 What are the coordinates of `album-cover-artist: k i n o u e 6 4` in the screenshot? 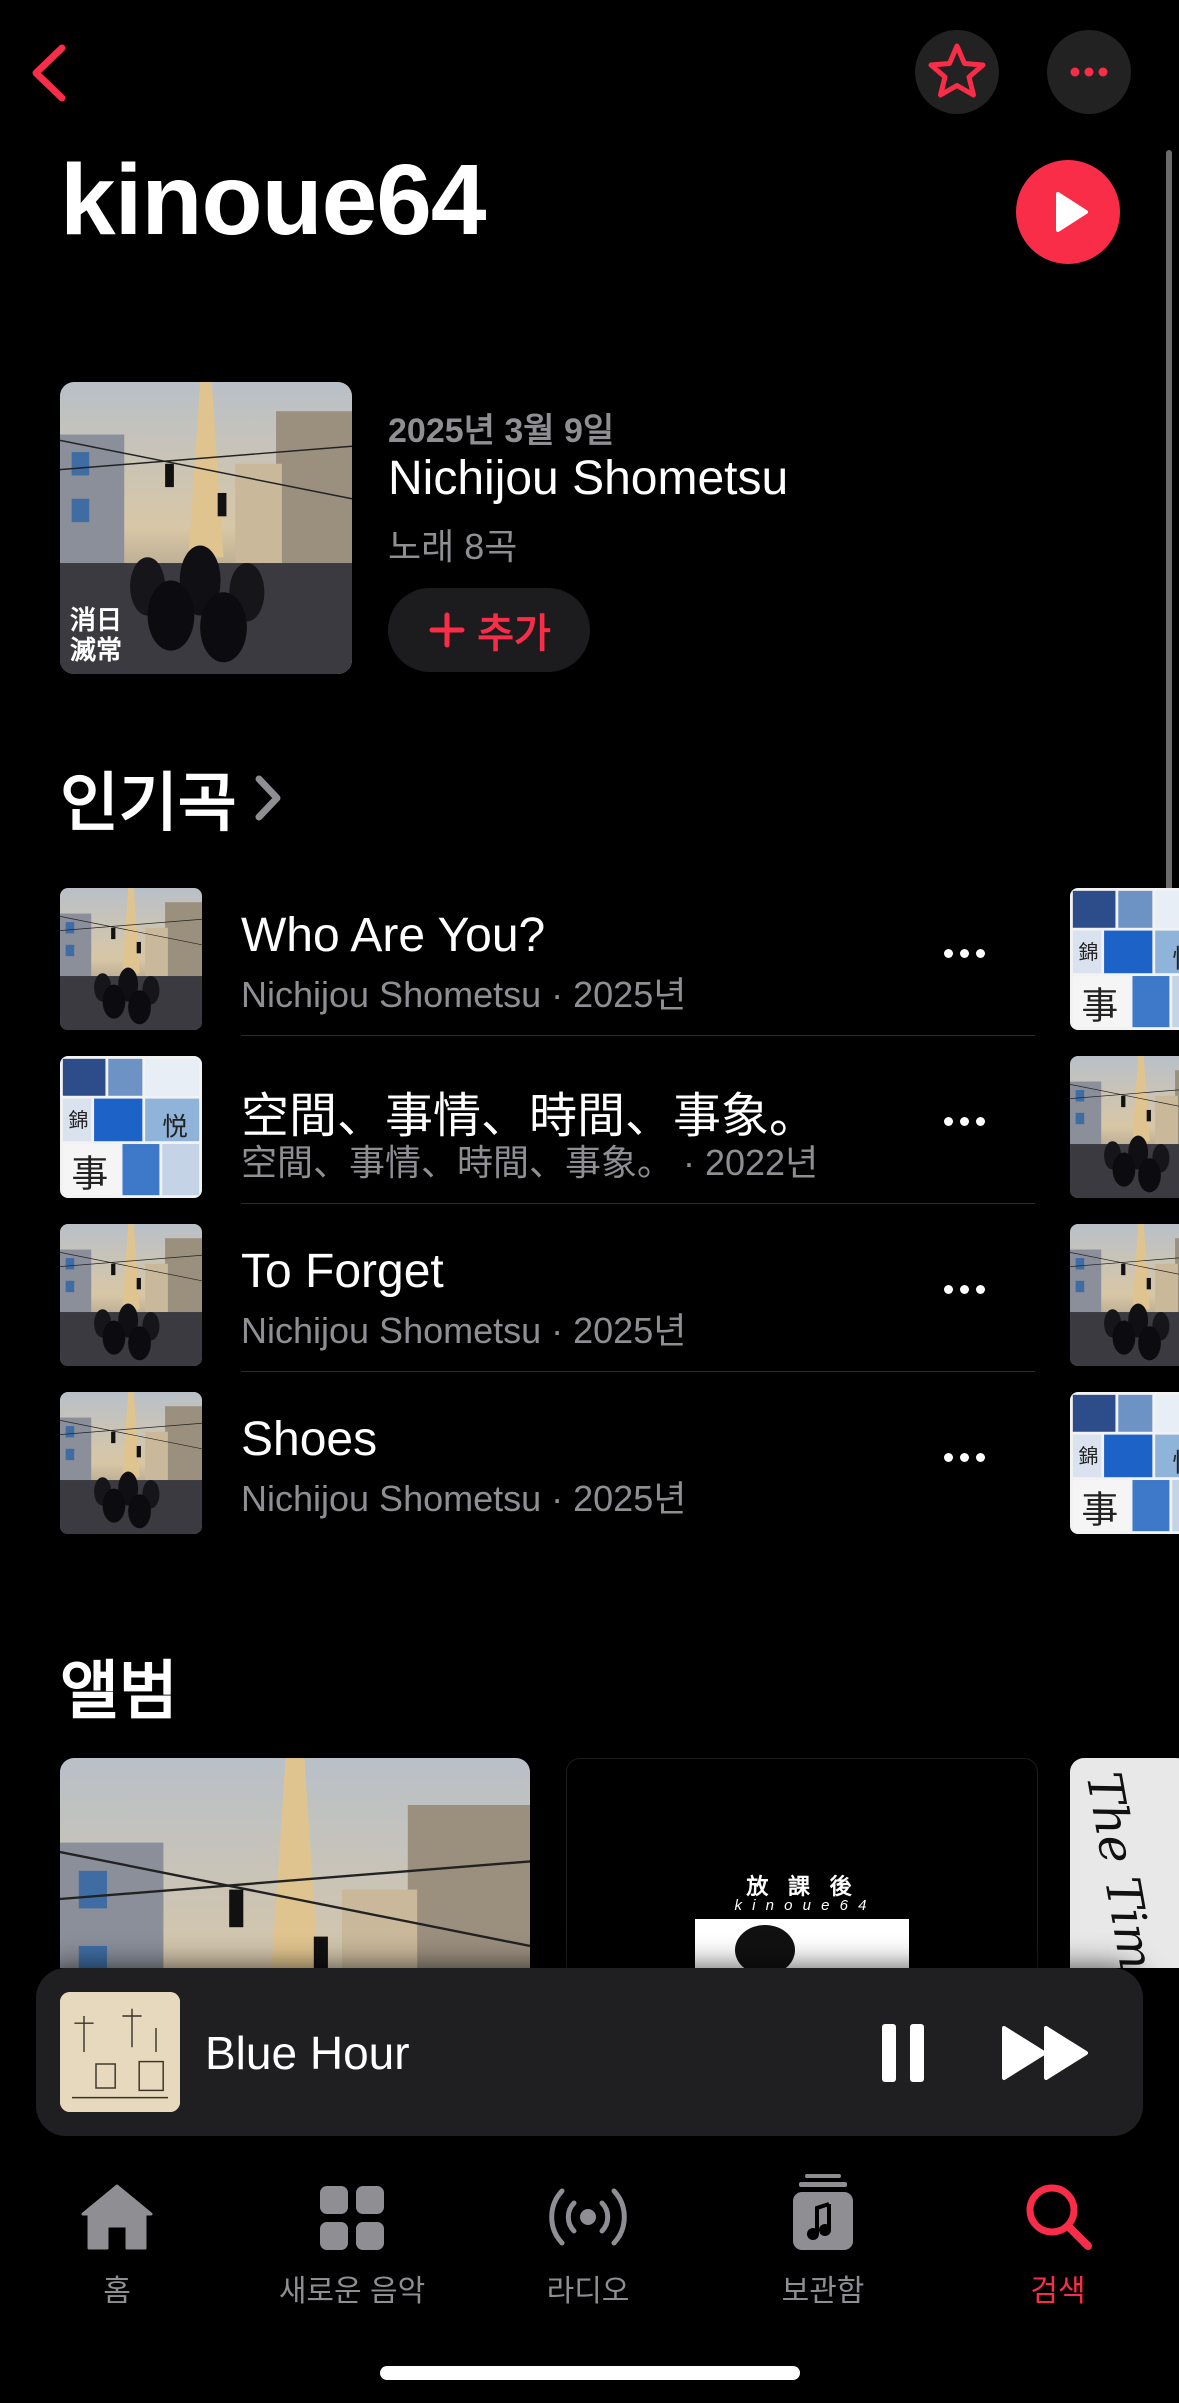 It's located at (802, 1905).